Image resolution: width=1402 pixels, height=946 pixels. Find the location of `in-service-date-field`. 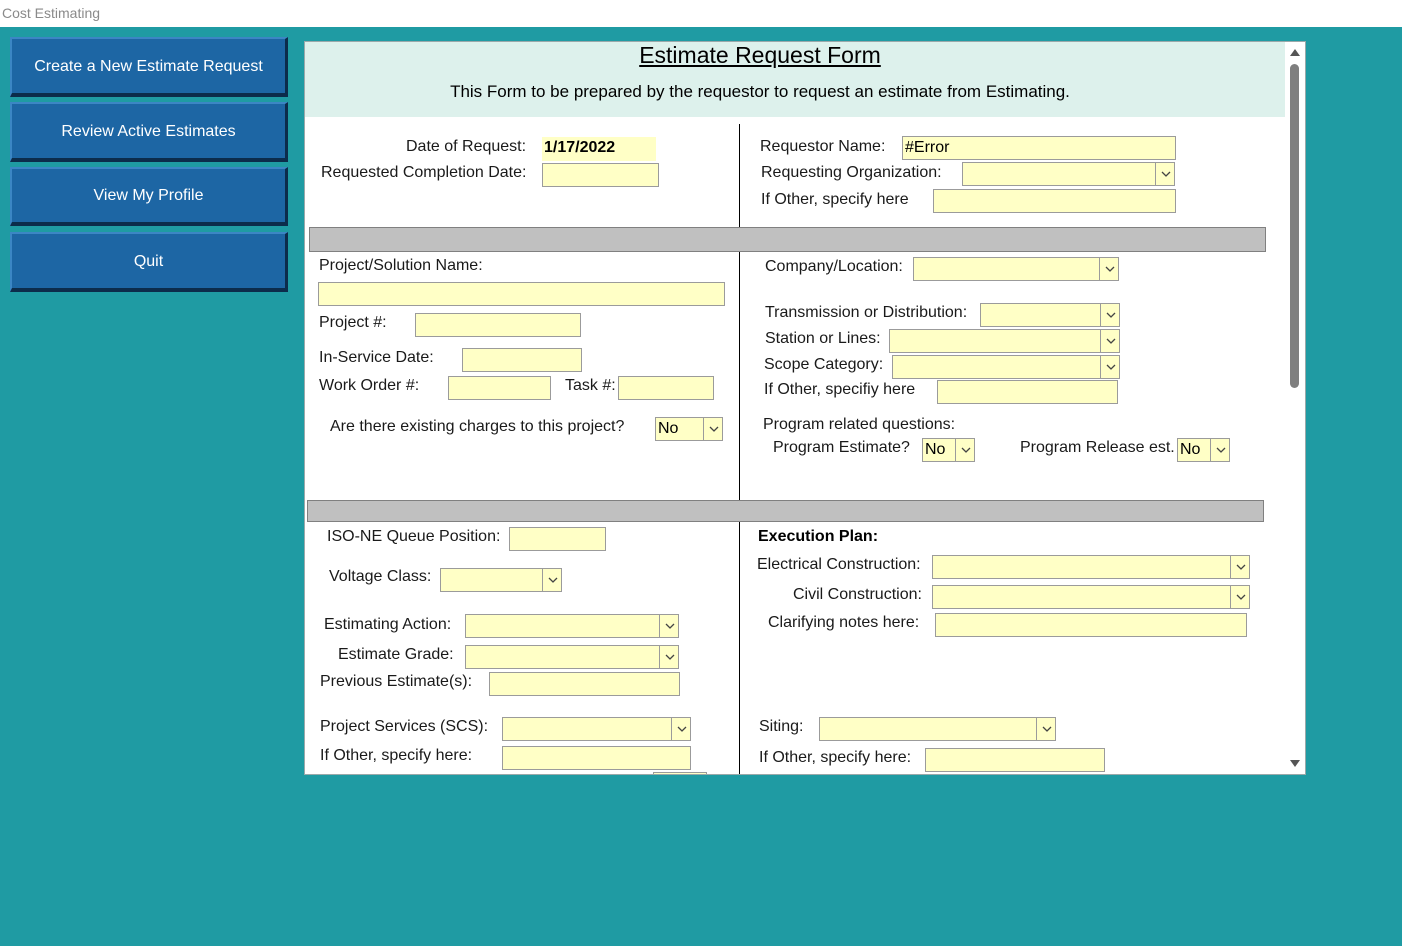

in-service-date-field is located at coordinates (522, 360).